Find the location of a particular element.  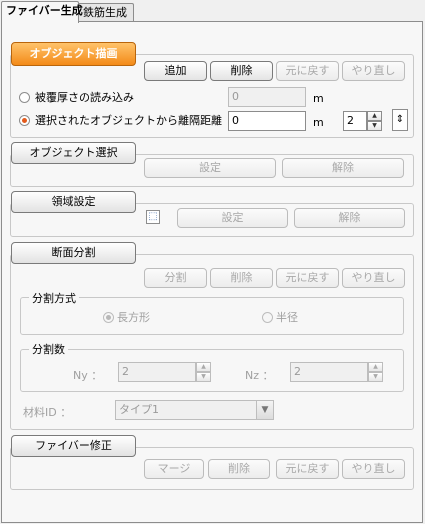

redo-button: やり直し is located at coordinates (373, 71).